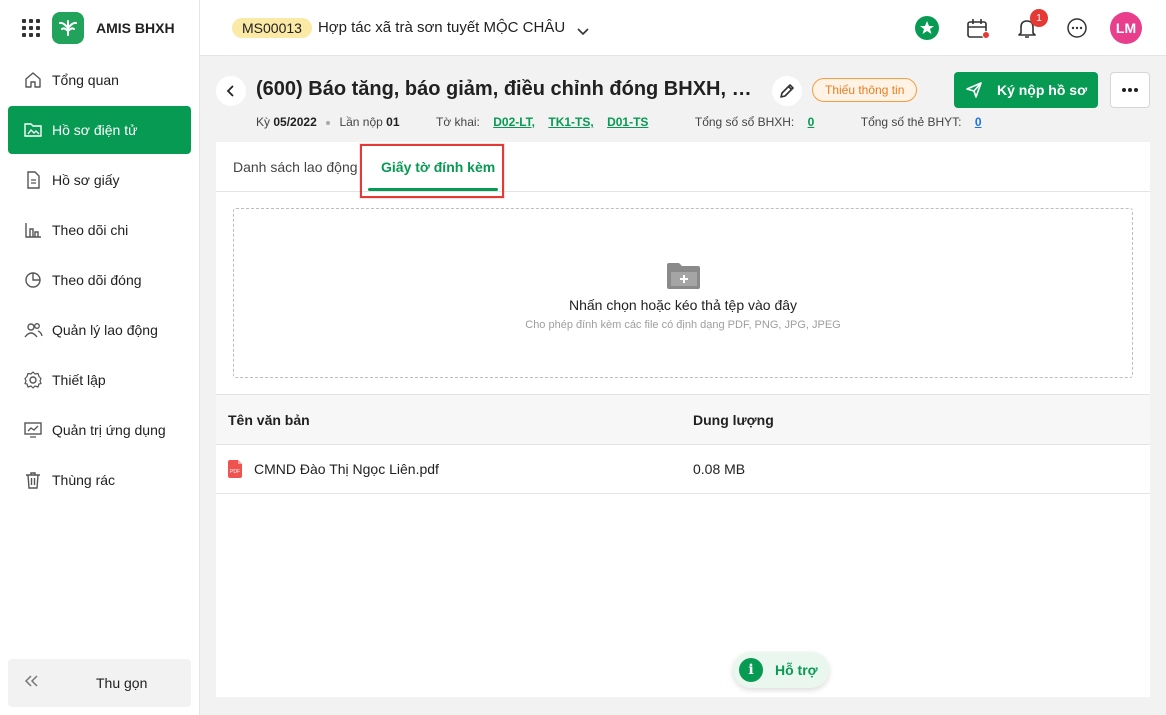 The height and width of the screenshot is (715, 1166). Describe the element at coordinates (85, 80) in the screenshot. I see `sidebar-item-label: Tổng quan` at that location.